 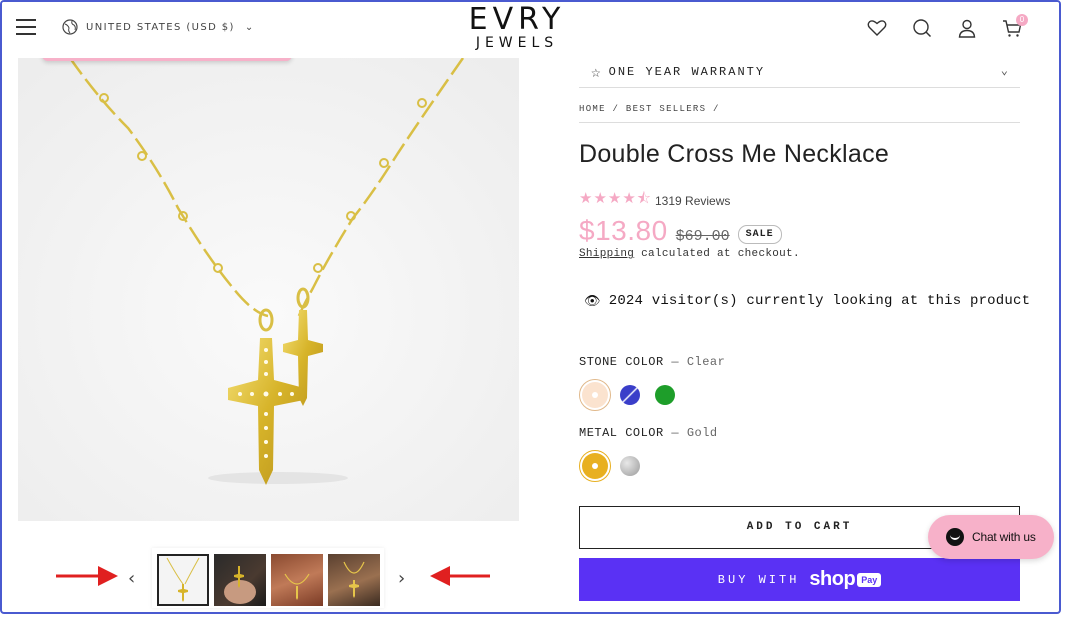 I want to click on necklace-thumbnail-image, so click(x=183, y=579).